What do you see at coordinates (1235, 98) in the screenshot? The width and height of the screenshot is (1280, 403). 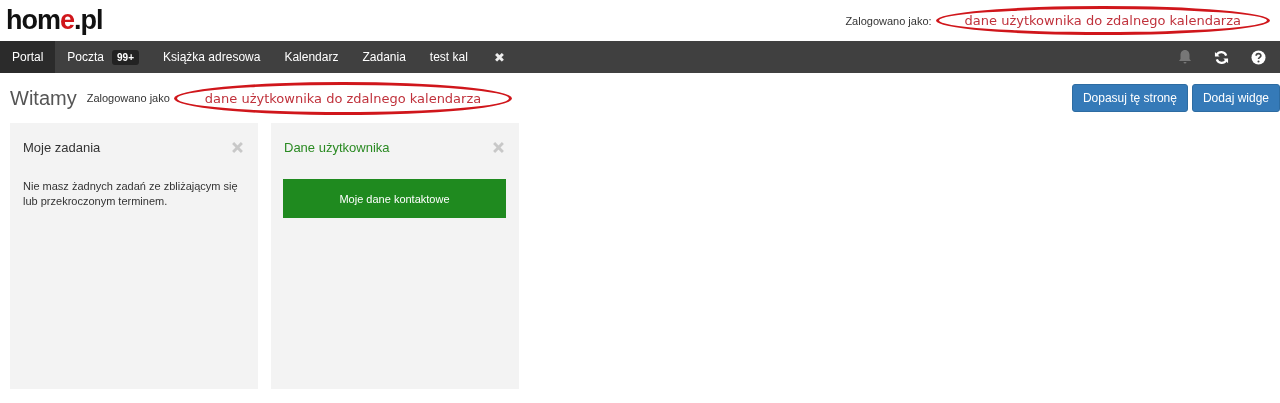 I see `page-button: Dodaj widge` at bounding box center [1235, 98].